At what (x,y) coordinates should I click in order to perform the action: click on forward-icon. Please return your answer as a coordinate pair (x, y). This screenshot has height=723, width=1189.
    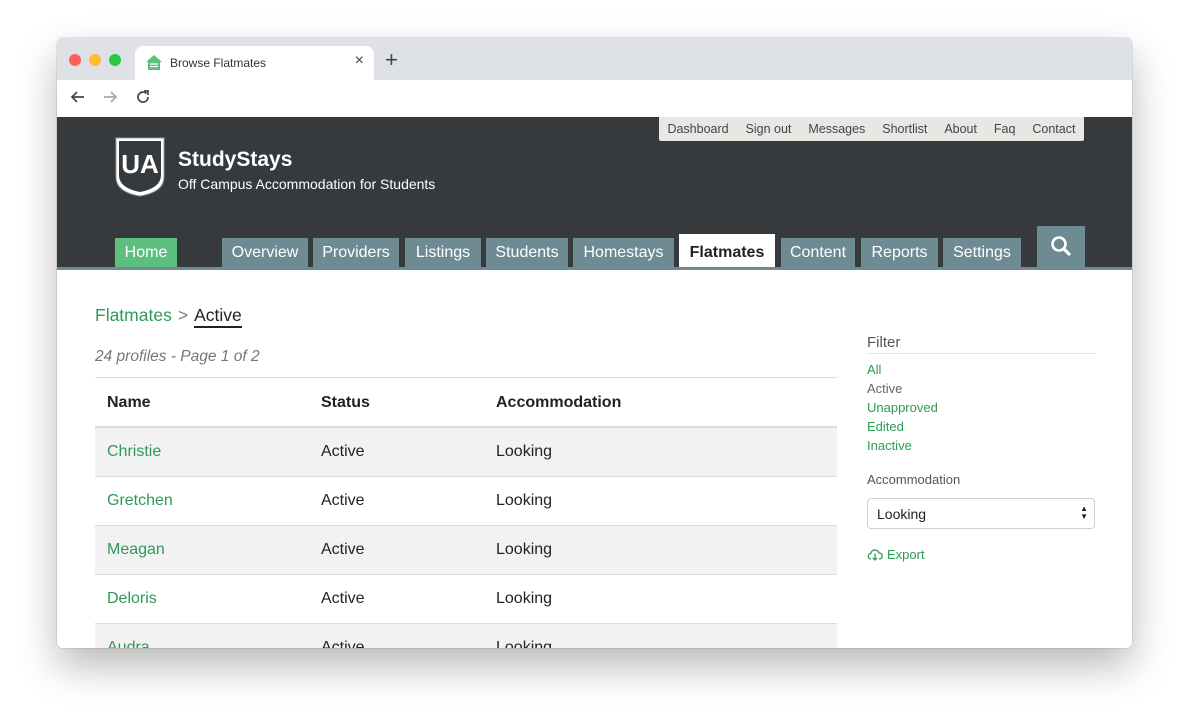
    Looking at the image, I should click on (110, 97).